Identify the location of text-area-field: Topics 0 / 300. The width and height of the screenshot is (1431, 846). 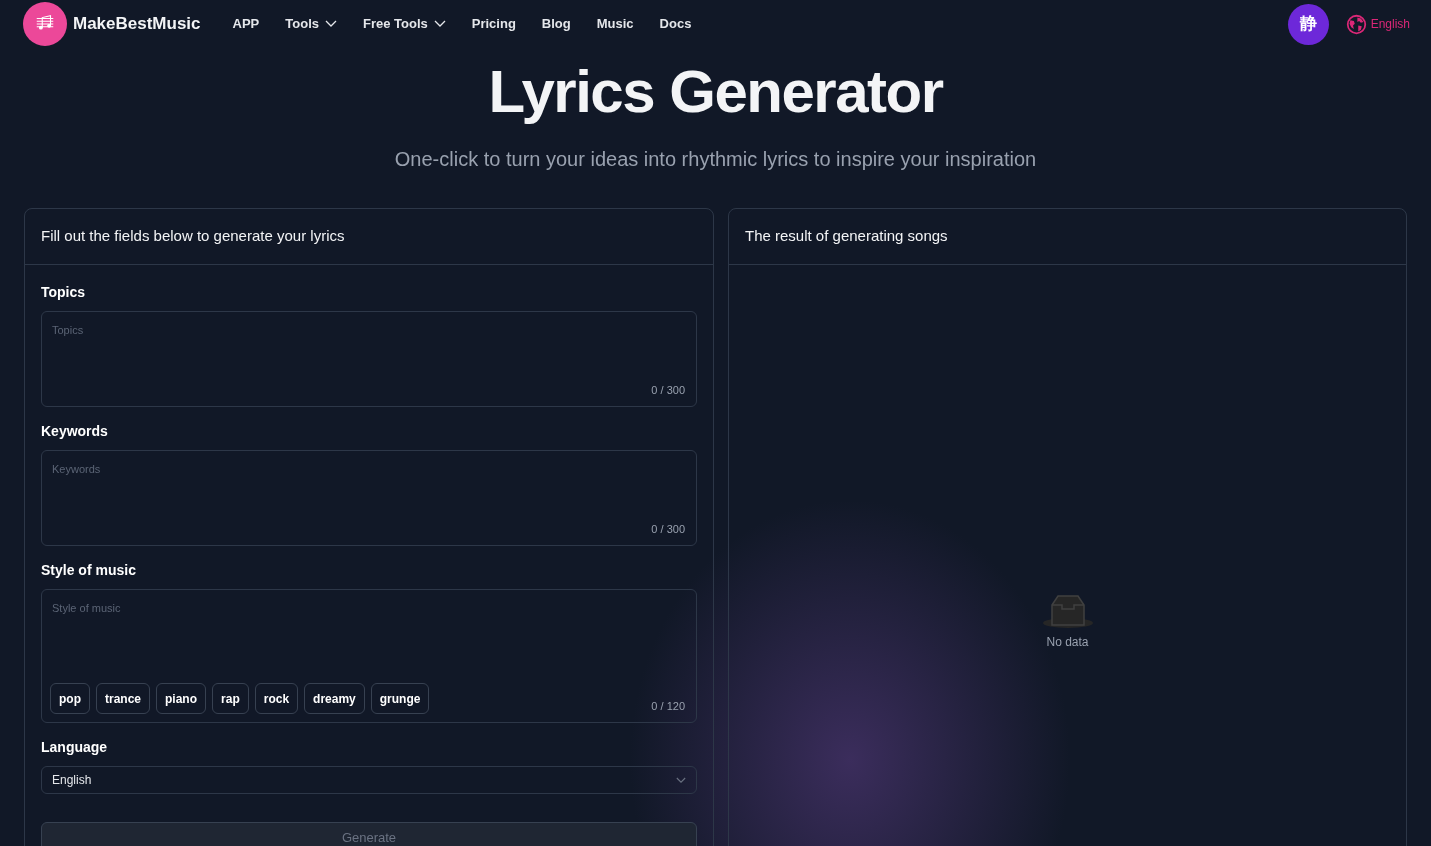
(369, 359).